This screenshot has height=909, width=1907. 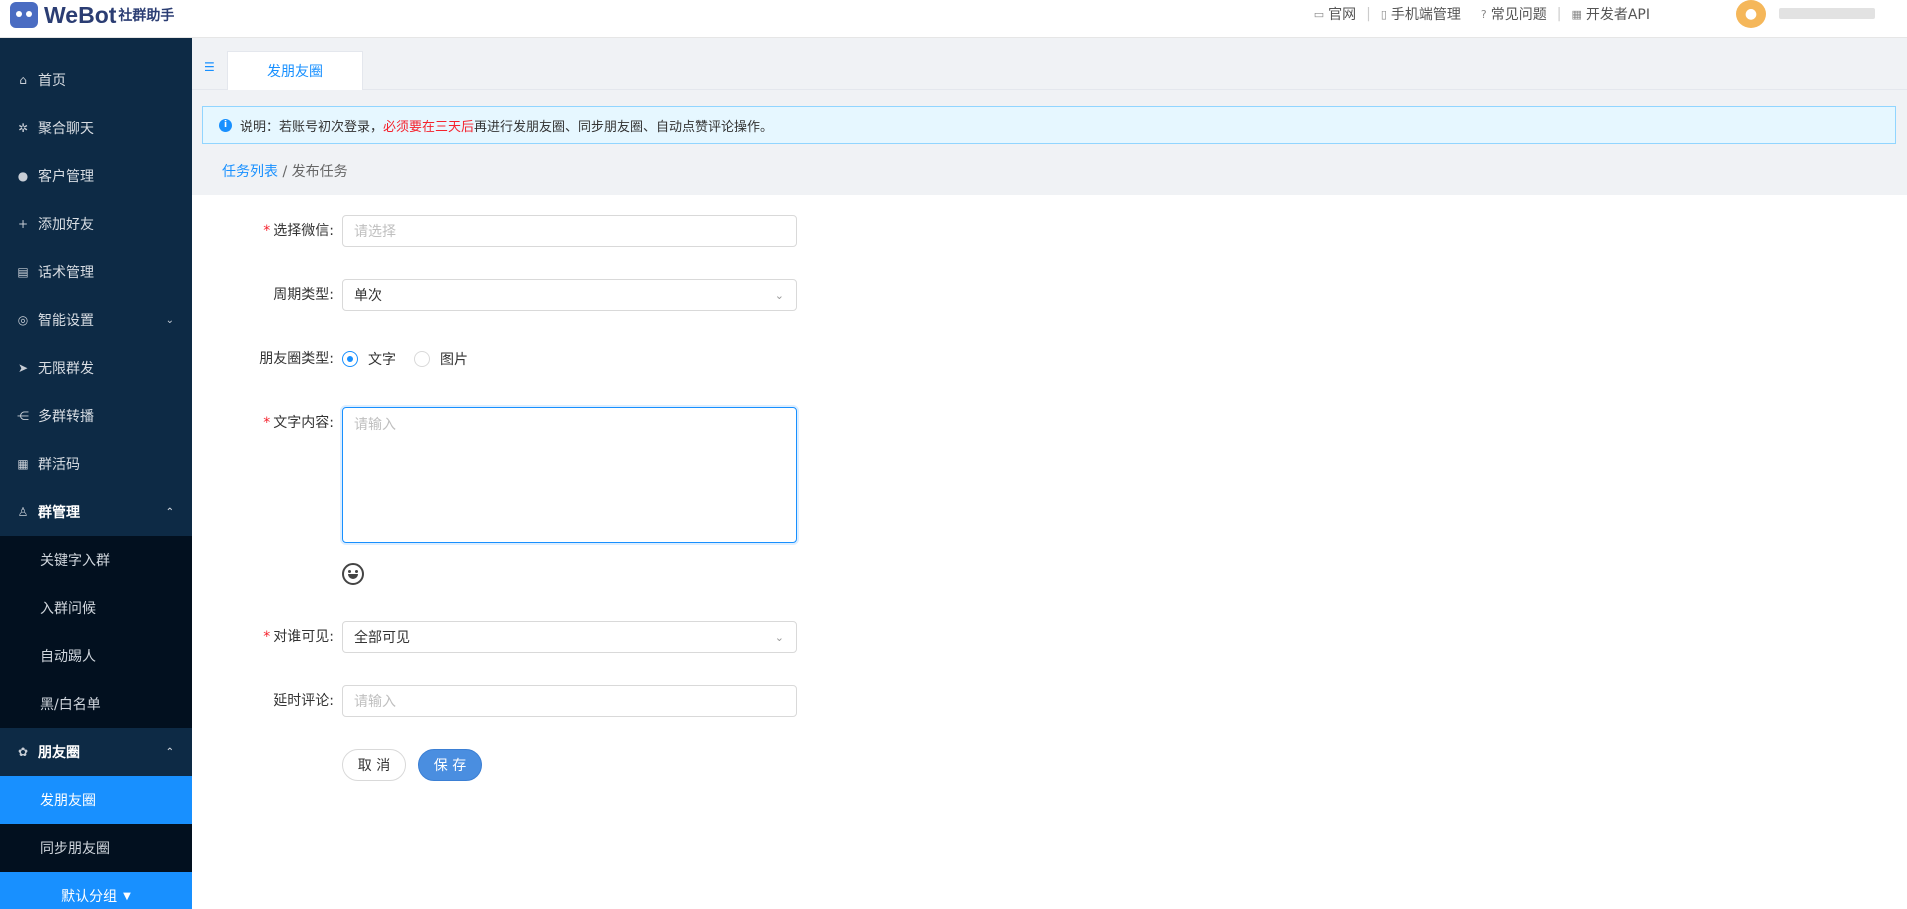 What do you see at coordinates (96, 890) in the screenshot?
I see `default-group-selector: 默认分组 ▼` at bounding box center [96, 890].